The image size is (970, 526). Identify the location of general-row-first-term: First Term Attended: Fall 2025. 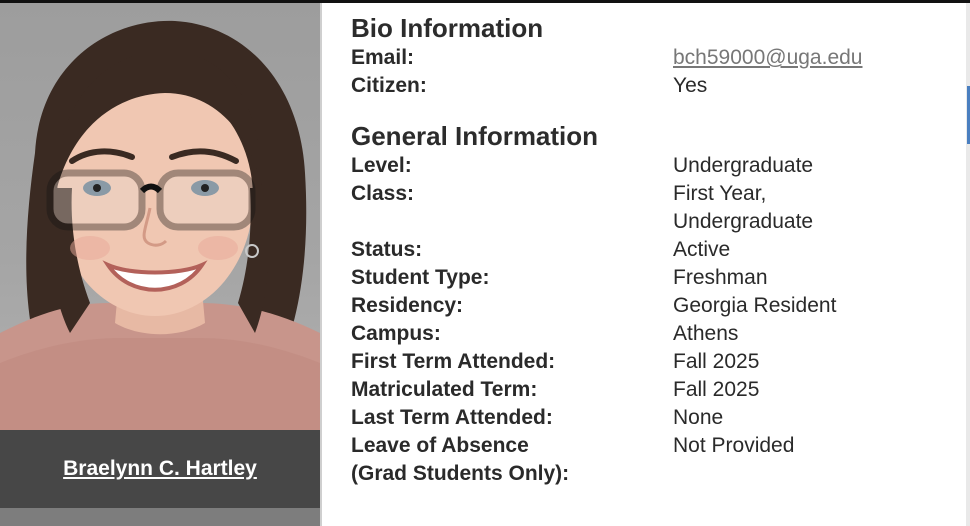
(651, 362).